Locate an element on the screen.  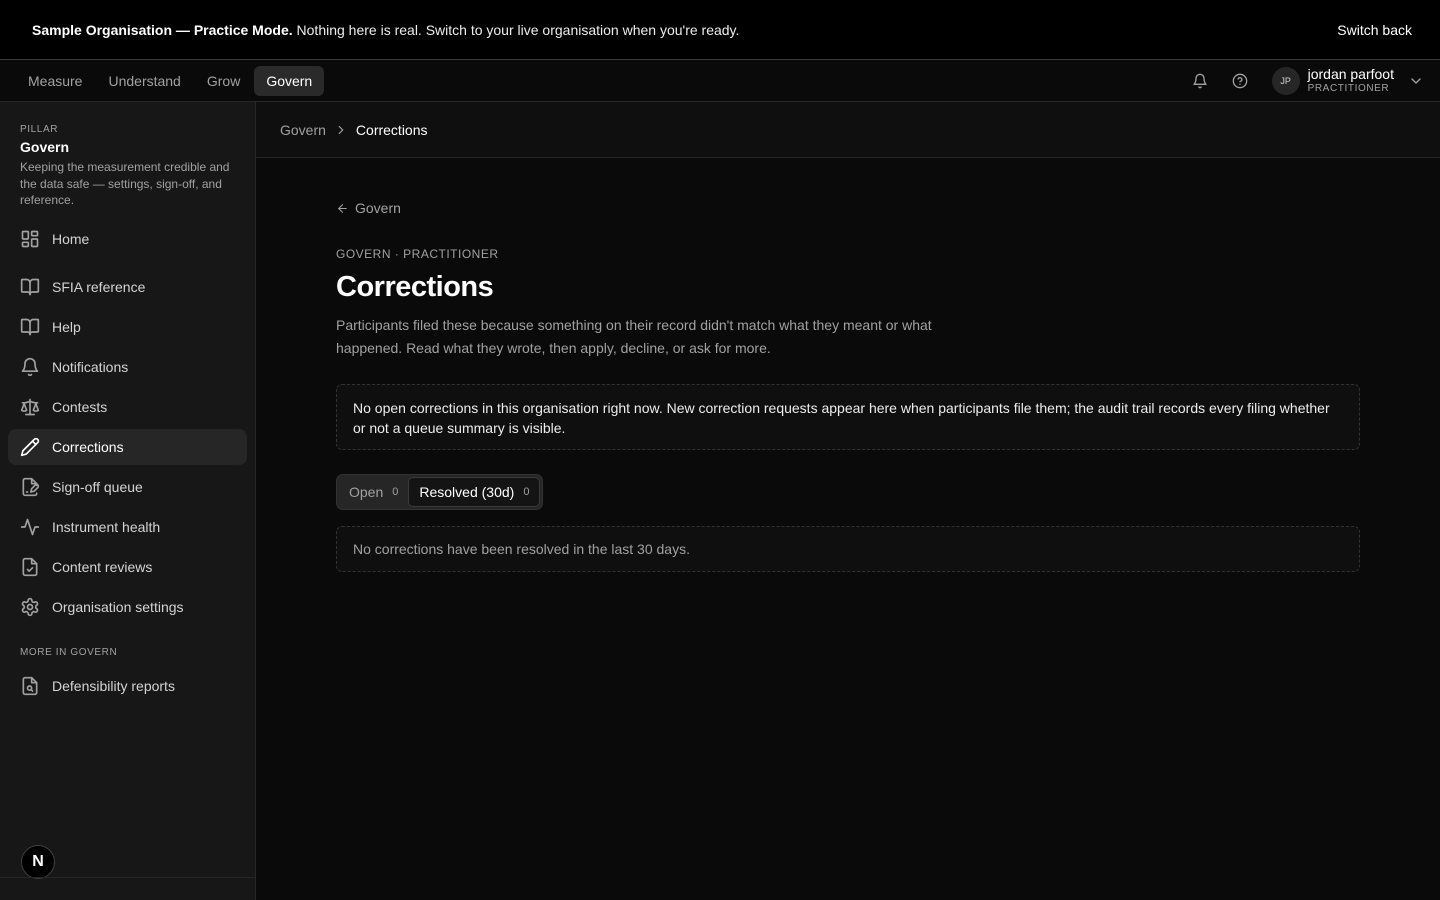
back-link-label: Govern is located at coordinates (378, 208).